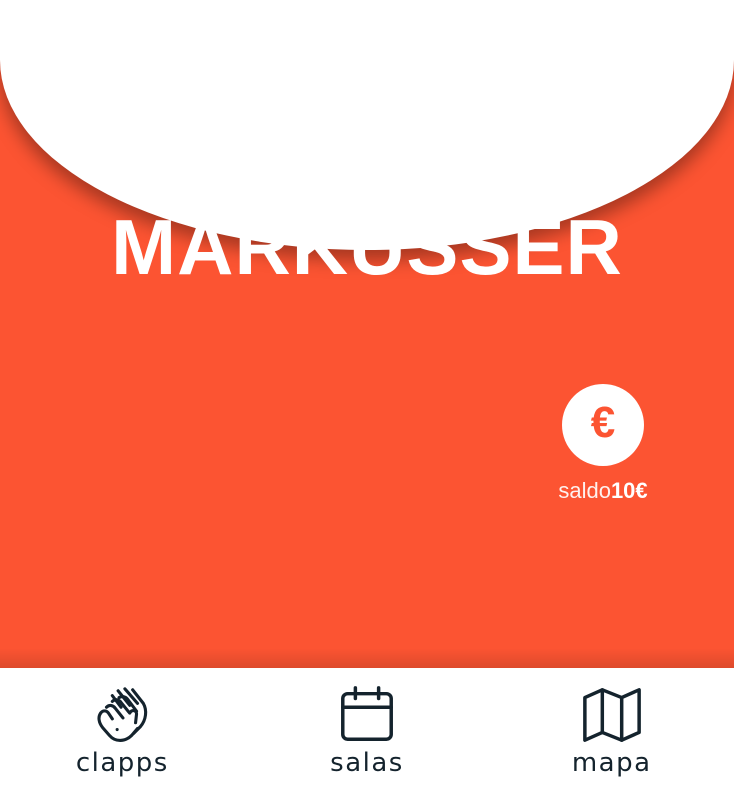 Image resolution: width=734 pixels, height=796 pixels. I want to click on euro-icon-button: €, so click(603, 425).